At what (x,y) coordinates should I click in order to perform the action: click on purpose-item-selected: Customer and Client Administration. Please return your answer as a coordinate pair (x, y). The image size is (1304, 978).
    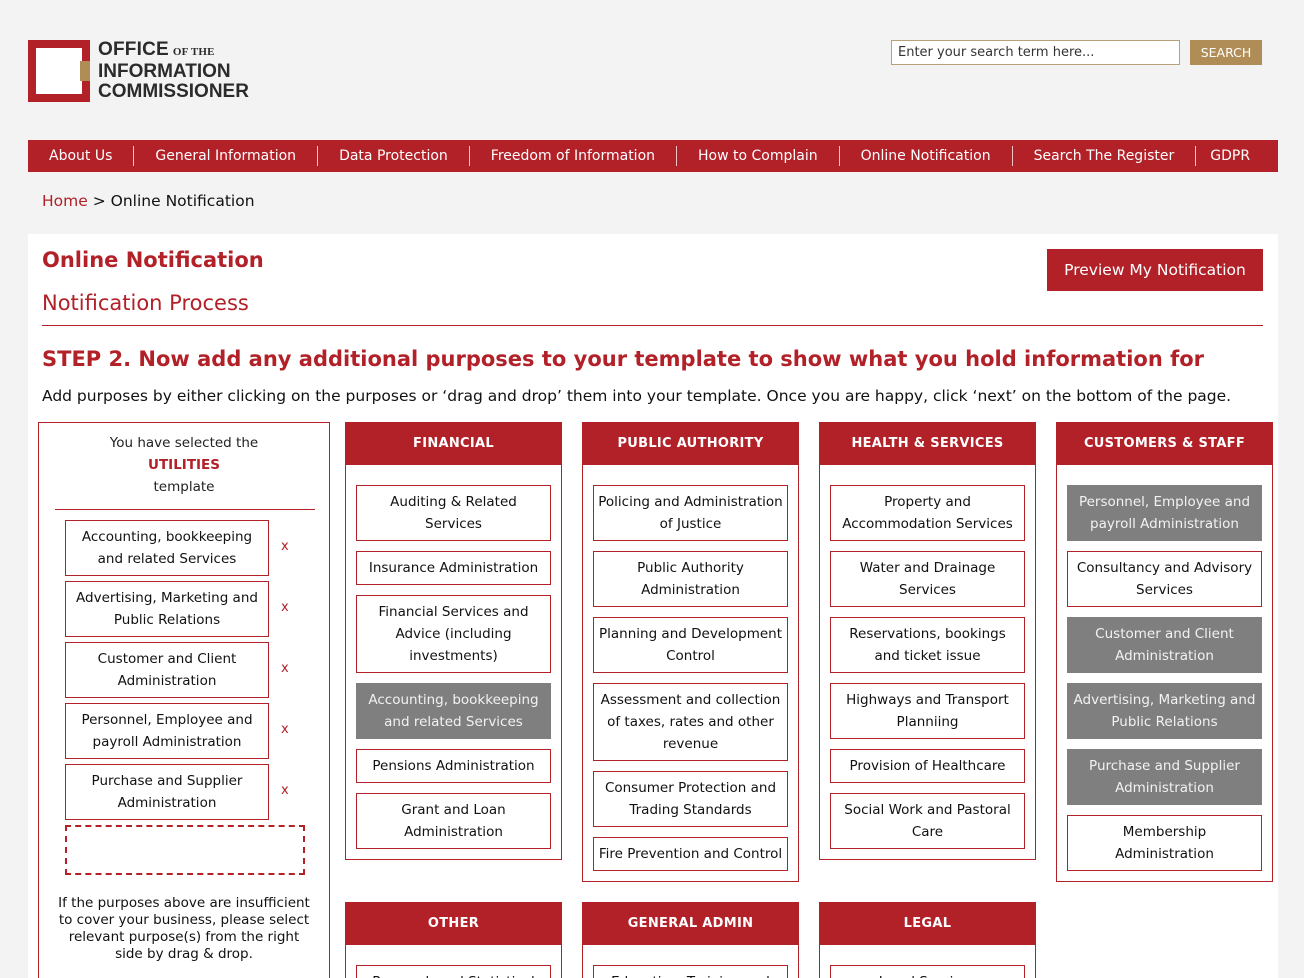
    Looking at the image, I should click on (1164, 645).